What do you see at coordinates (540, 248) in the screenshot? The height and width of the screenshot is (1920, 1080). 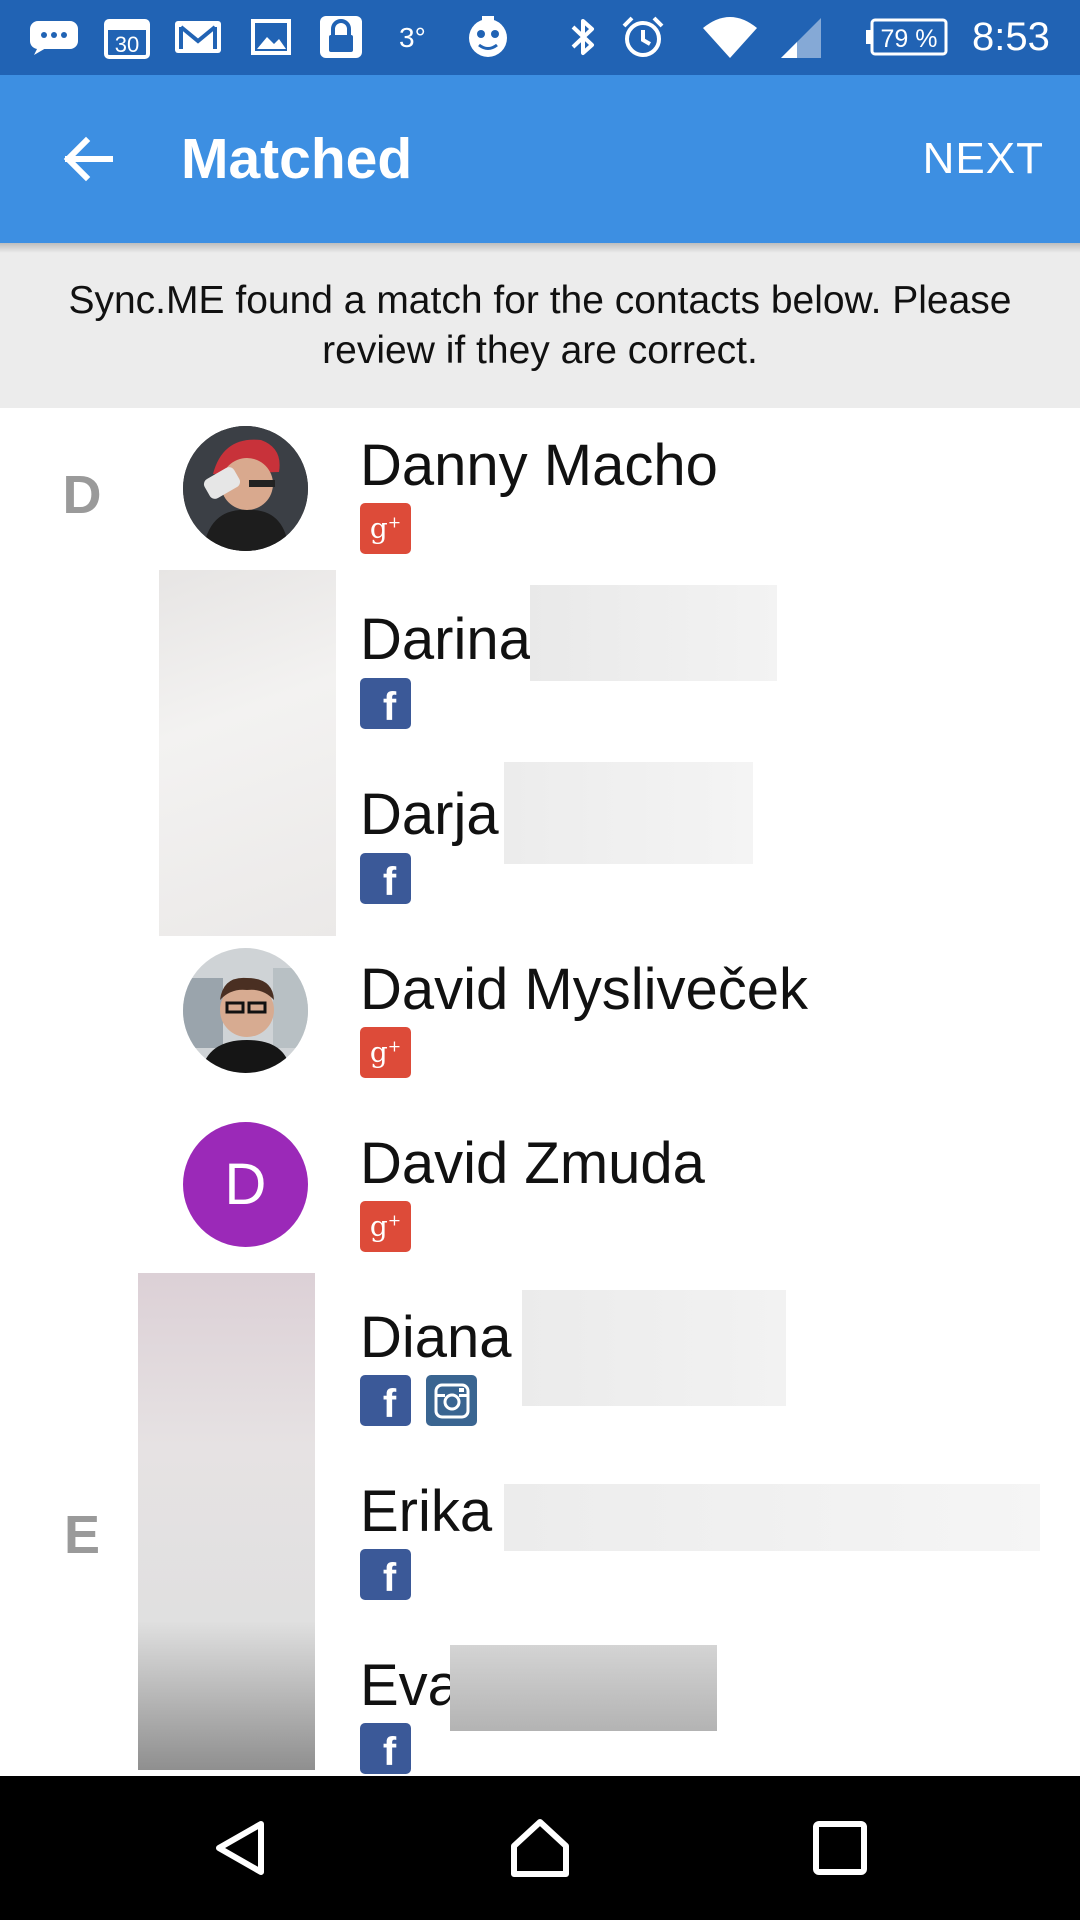 I see `app-bar-shadow` at bounding box center [540, 248].